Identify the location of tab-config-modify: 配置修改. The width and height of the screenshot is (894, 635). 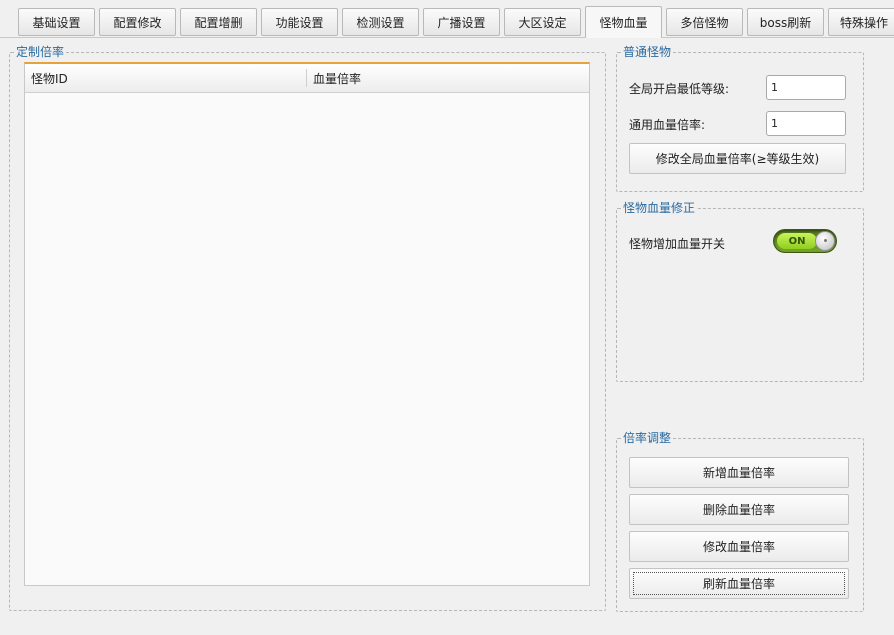
(137, 22).